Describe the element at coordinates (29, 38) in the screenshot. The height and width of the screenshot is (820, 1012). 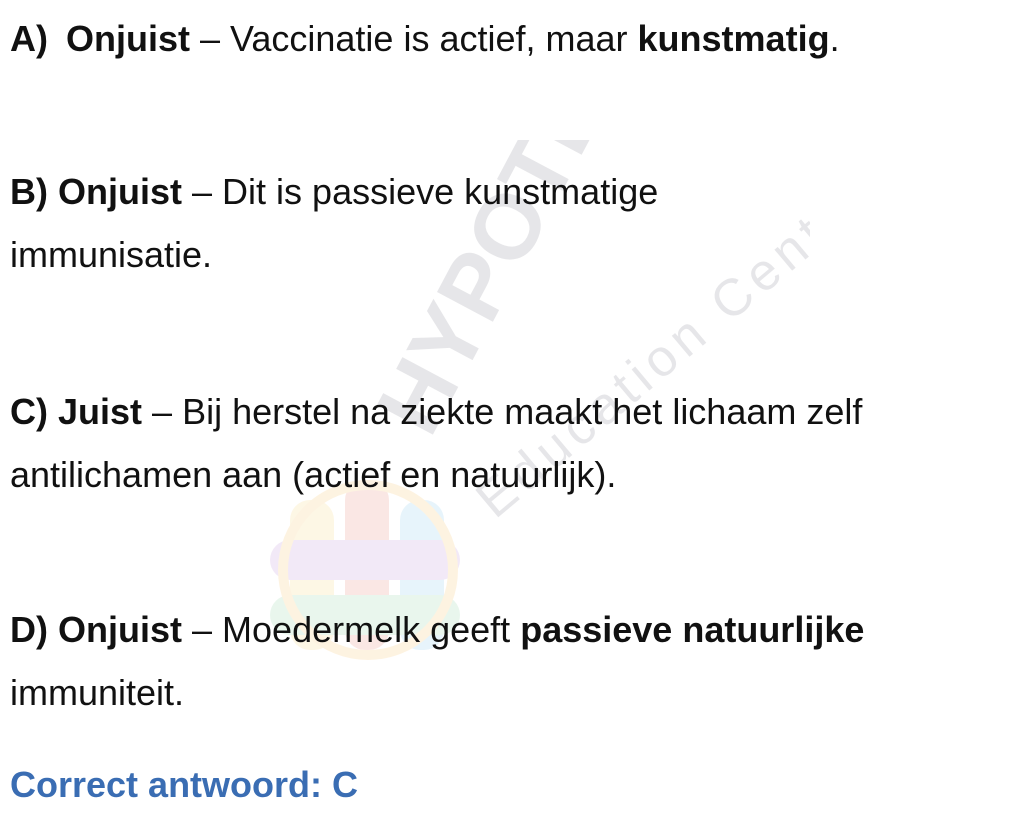
I see `option-a-letter: A)` at that location.